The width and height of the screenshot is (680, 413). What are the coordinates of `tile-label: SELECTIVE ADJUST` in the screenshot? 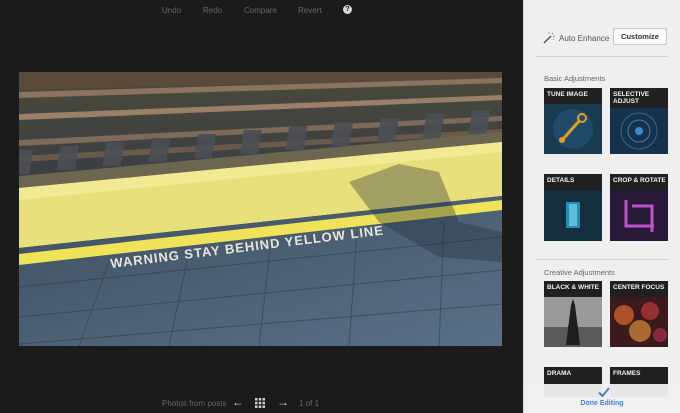 It's located at (631, 98).